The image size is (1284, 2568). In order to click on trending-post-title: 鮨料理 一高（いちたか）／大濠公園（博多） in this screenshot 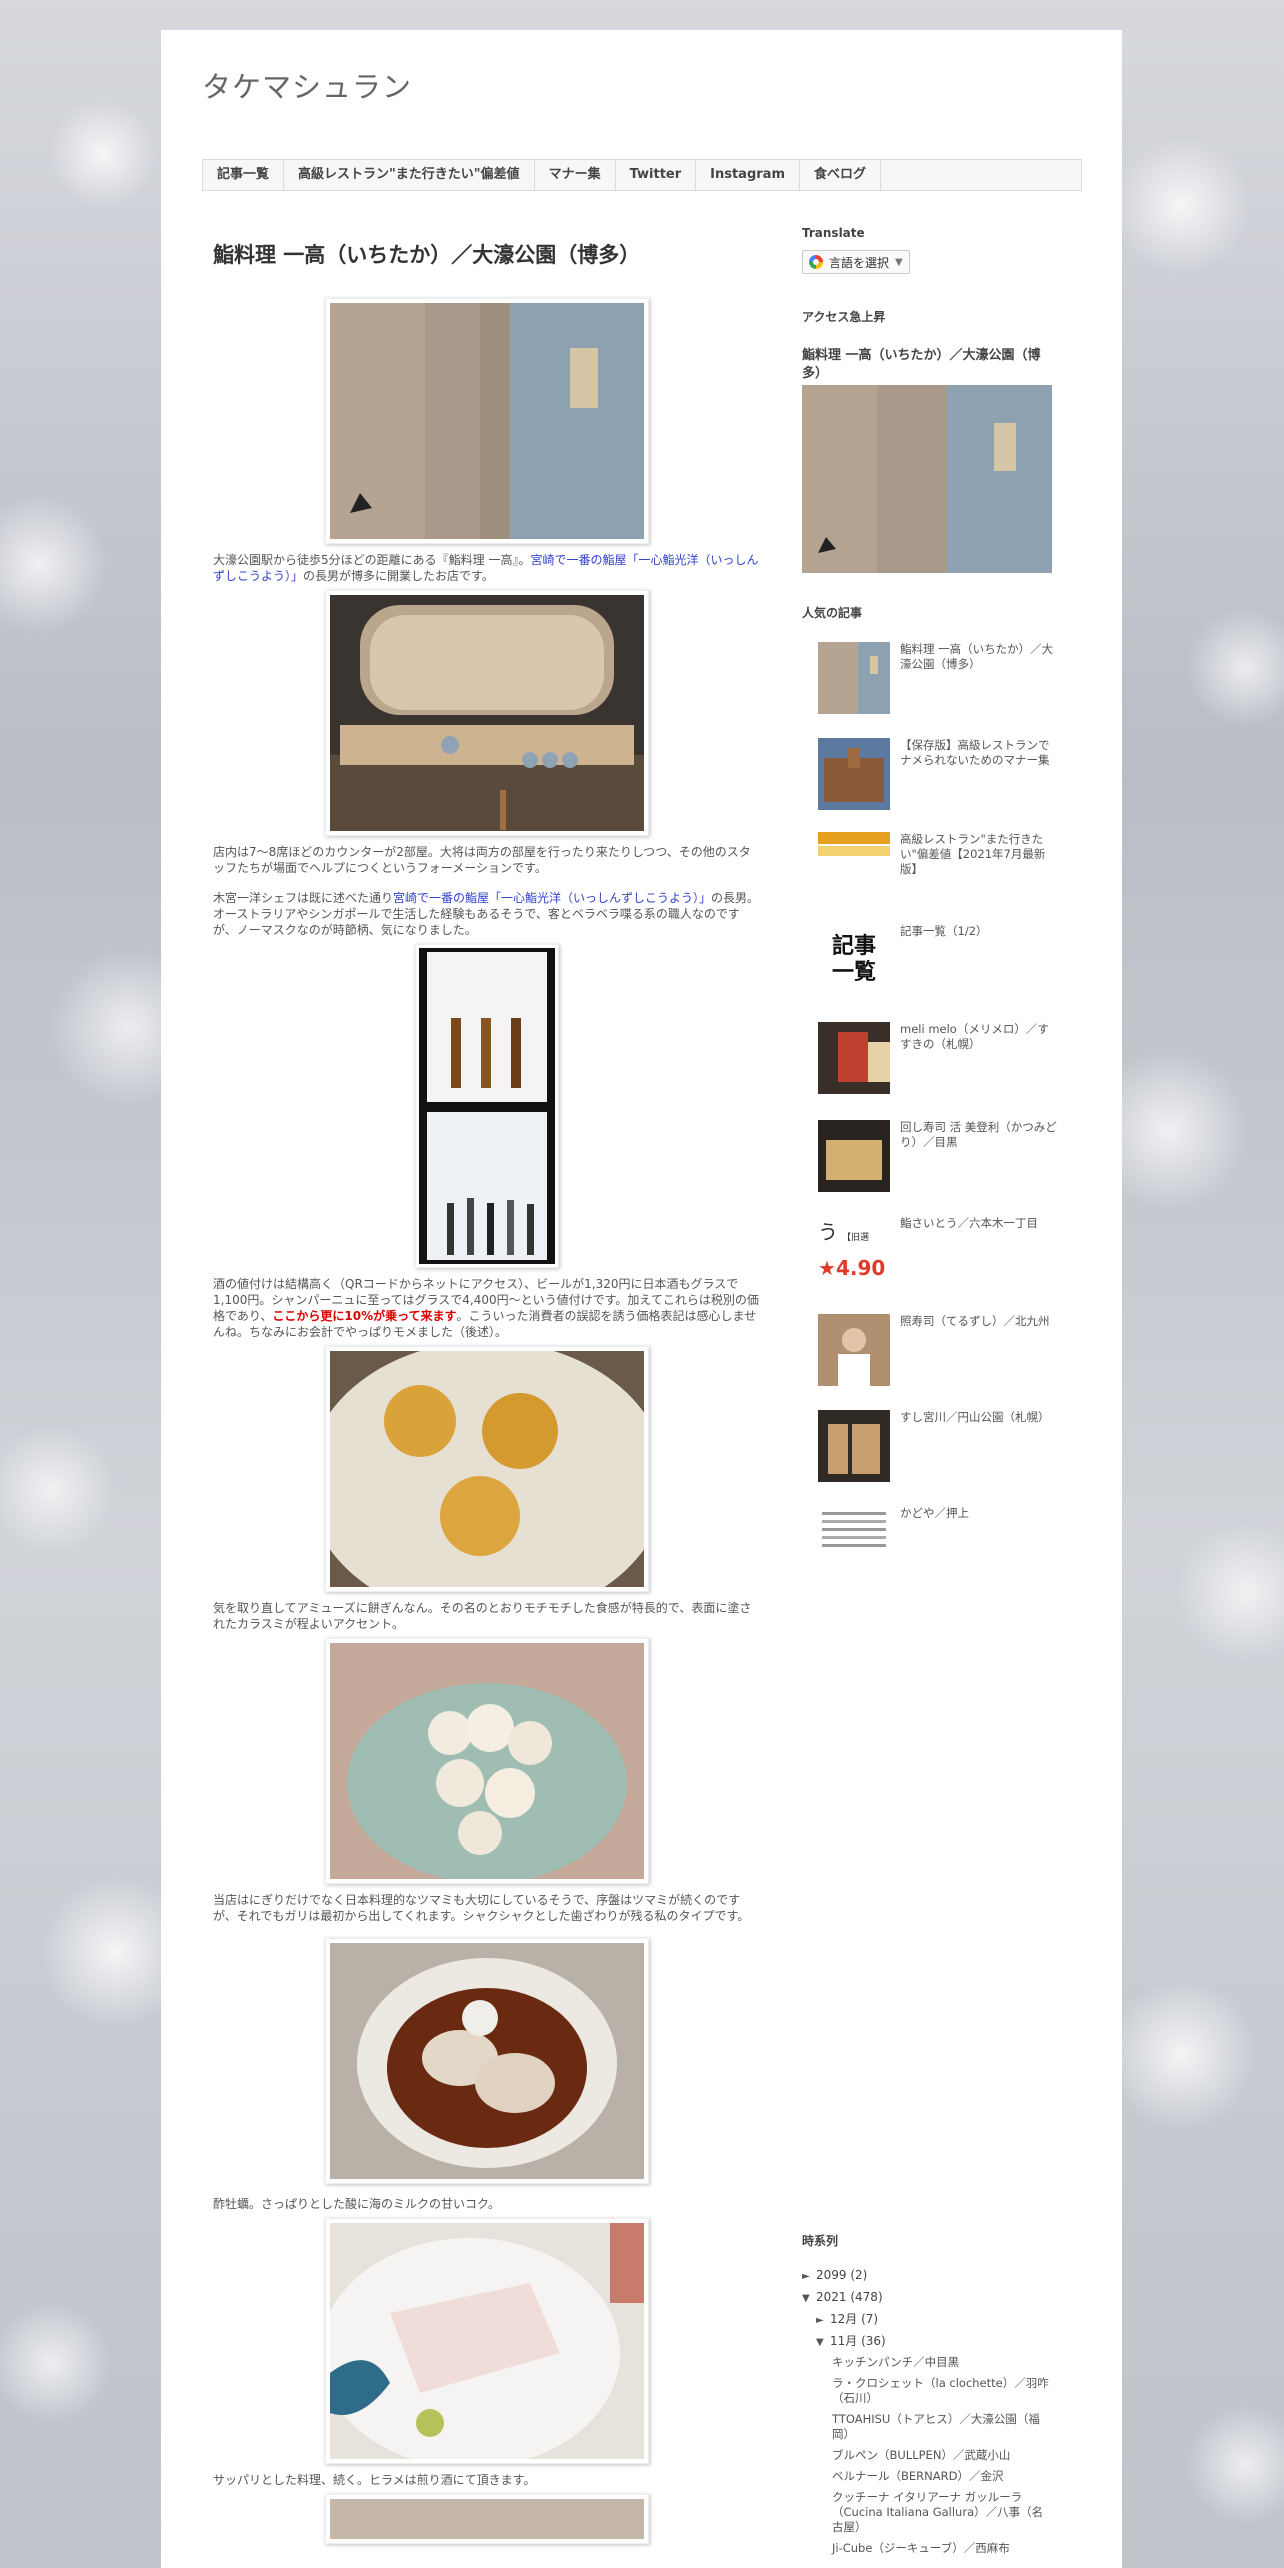, I will do `click(927, 365)`.